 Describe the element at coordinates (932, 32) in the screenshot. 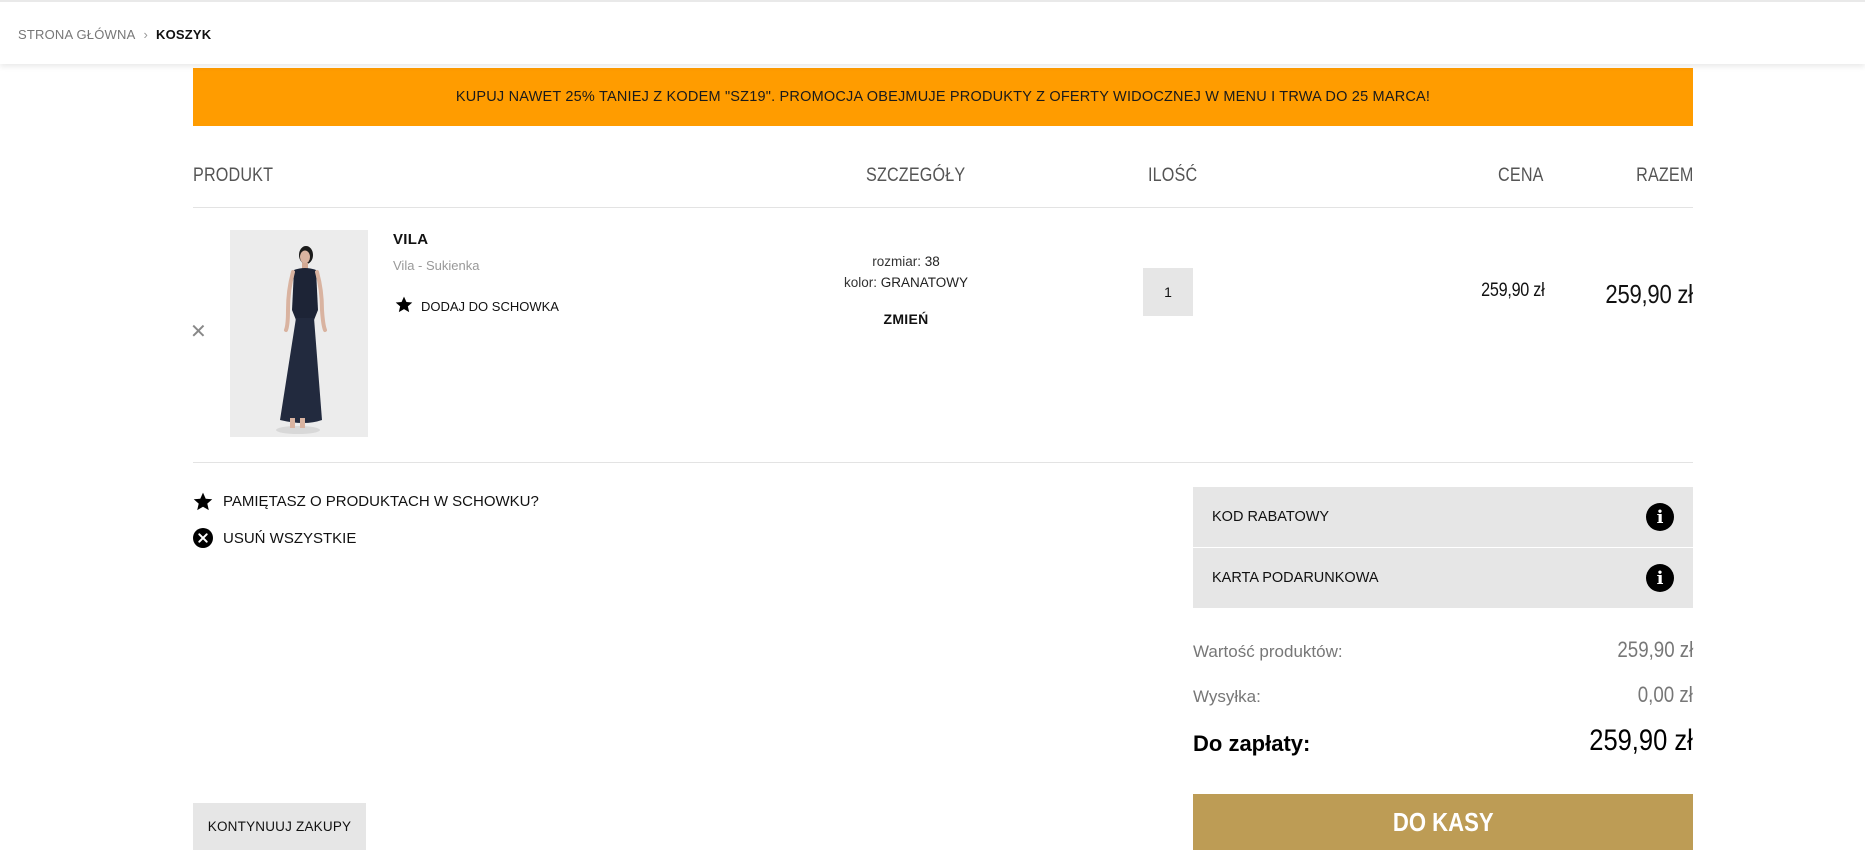

I see `top-bar: STRONA GŁÓWNA › KOSZYK` at that location.